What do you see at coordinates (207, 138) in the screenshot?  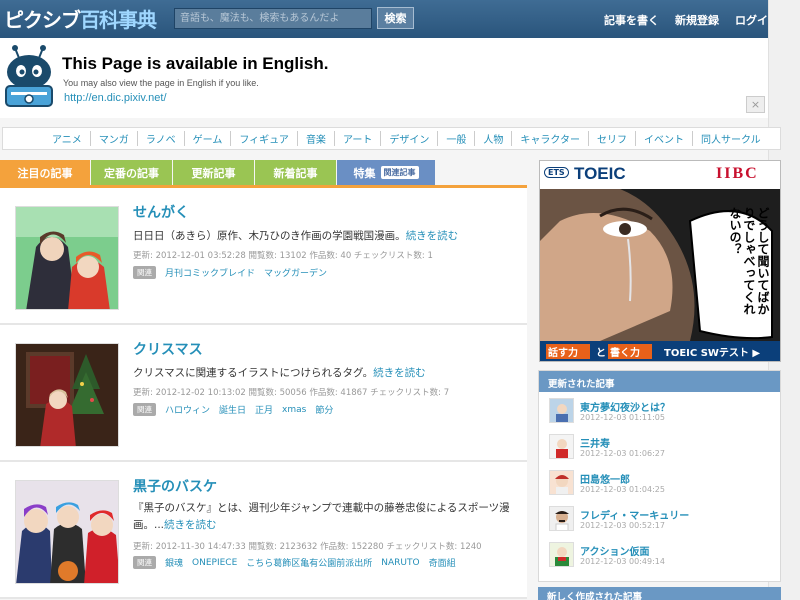 I see `category-link: ゲーム` at bounding box center [207, 138].